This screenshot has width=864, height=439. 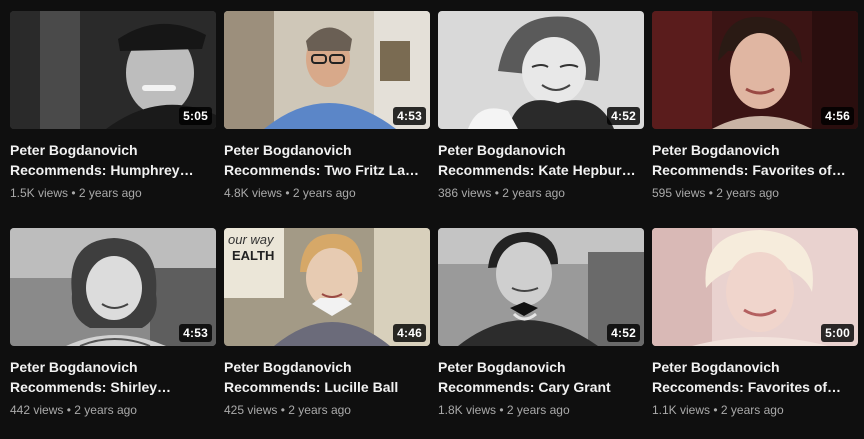 What do you see at coordinates (37, 410) in the screenshot?
I see `view-count: 442 views` at bounding box center [37, 410].